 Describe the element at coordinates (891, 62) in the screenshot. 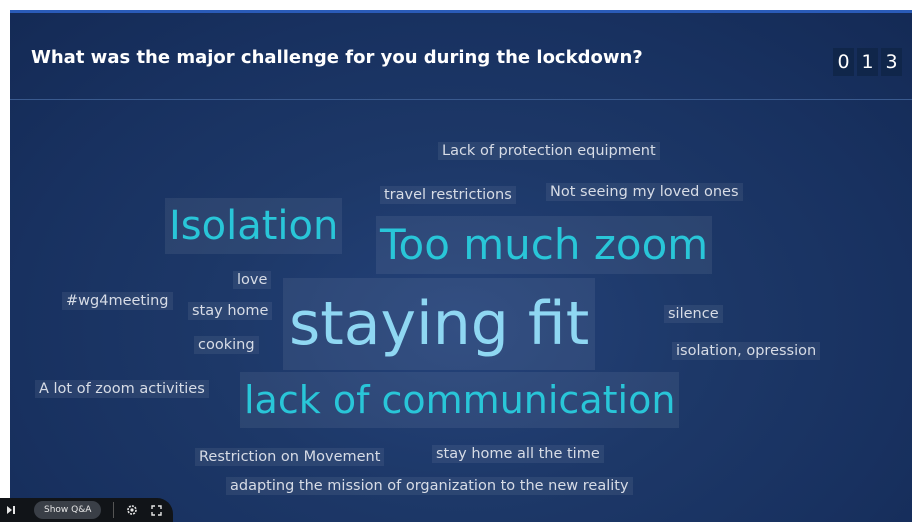

I see `counter-digit: 3` at that location.